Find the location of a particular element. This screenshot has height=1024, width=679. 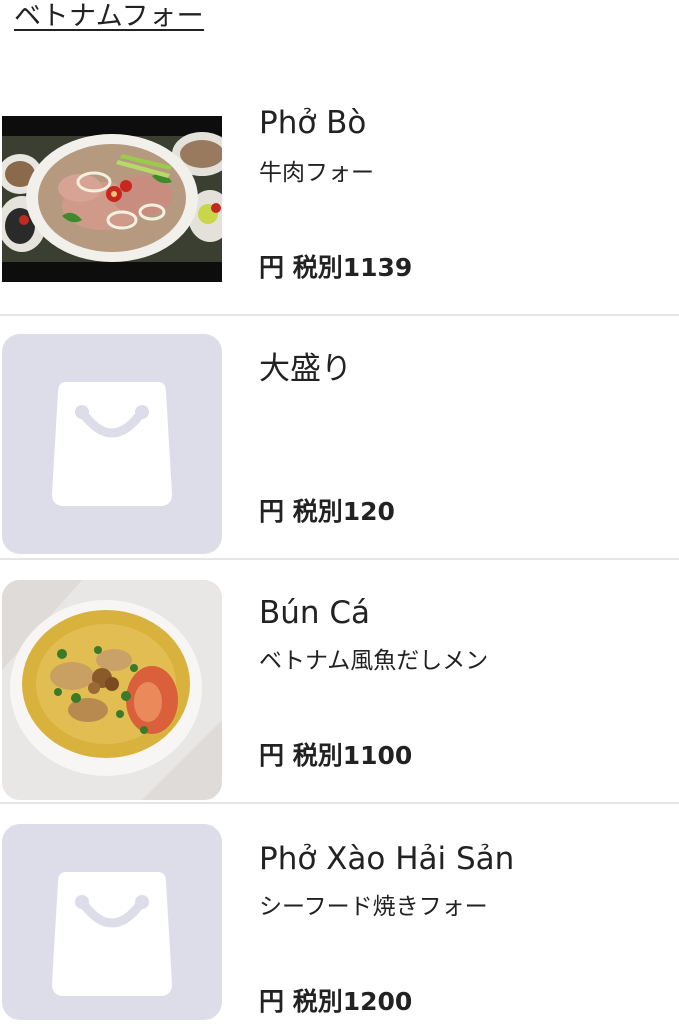

pho-bowl-image is located at coordinates (112, 199).